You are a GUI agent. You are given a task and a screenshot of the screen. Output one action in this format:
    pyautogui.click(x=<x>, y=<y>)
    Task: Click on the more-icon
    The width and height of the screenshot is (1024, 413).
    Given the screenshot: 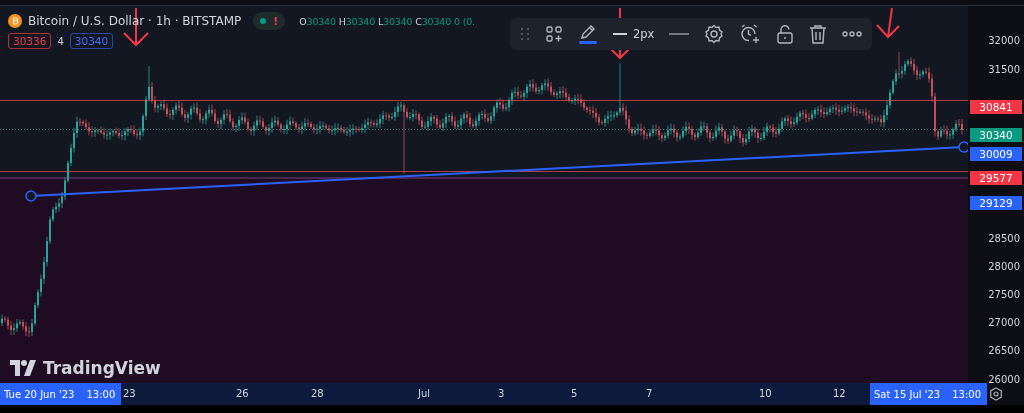 What is the action you would take?
    pyautogui.click(x=852, y=34)
    